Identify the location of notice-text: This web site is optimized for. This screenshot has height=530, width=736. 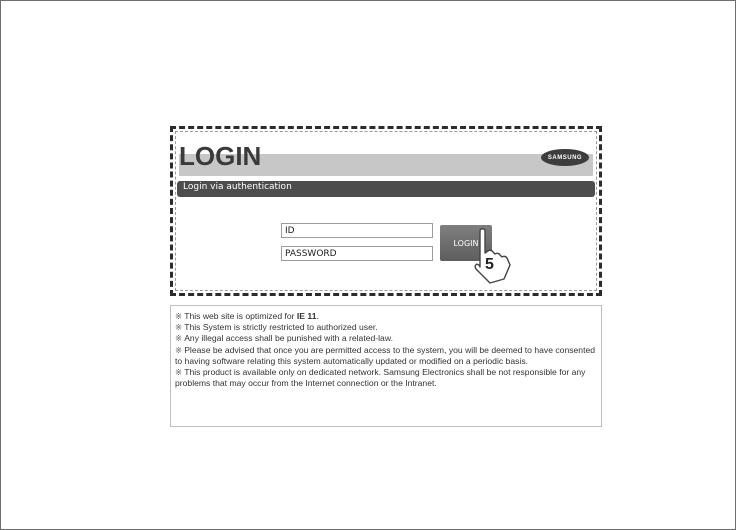
(240, 316).